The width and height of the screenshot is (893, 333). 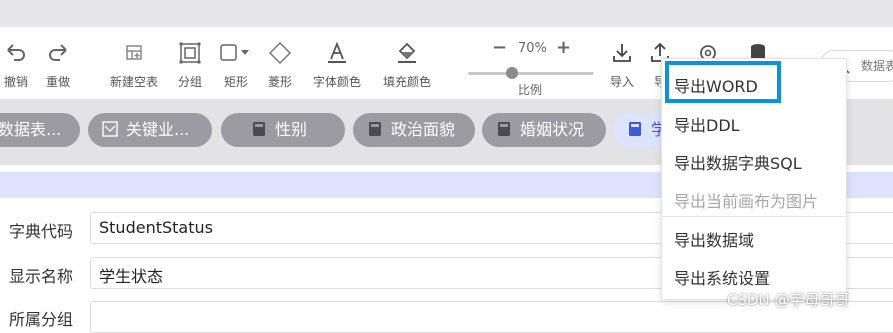 I want to click on menu-item-export-data-domain: 导出数据域, so click(x=714, y=239).